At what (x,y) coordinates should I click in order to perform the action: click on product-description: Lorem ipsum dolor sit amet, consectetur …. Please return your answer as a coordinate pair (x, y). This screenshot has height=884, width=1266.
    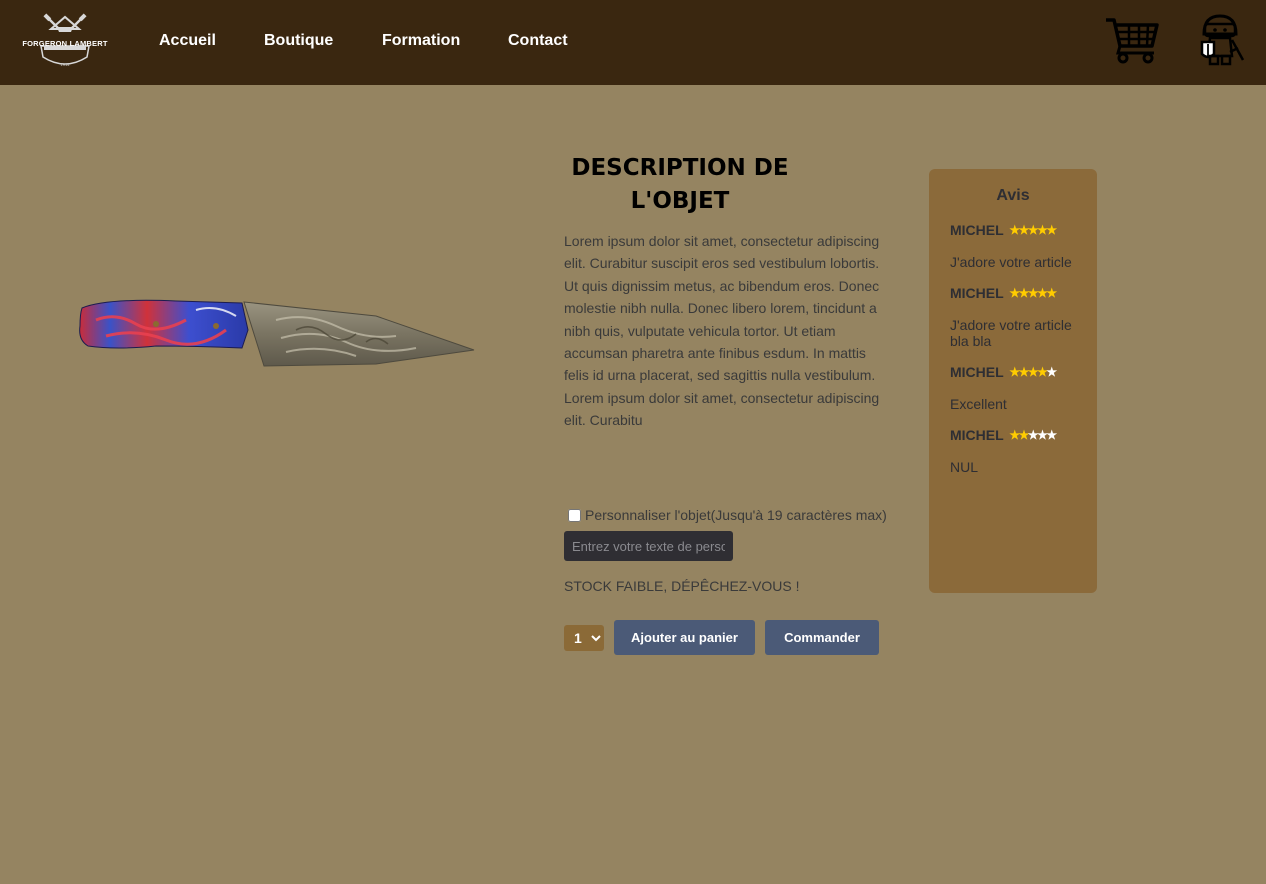
    Looking at the image, I should click on (722, 331).